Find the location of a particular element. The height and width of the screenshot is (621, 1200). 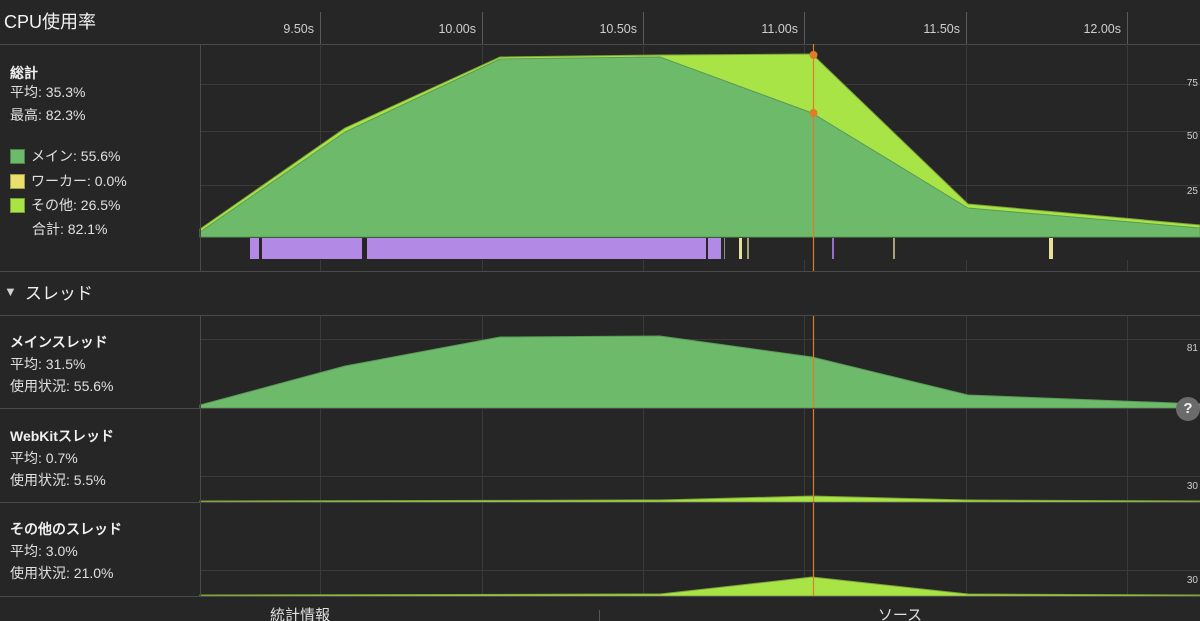

worker-swatch-icon is located at coordinates (17, 181).